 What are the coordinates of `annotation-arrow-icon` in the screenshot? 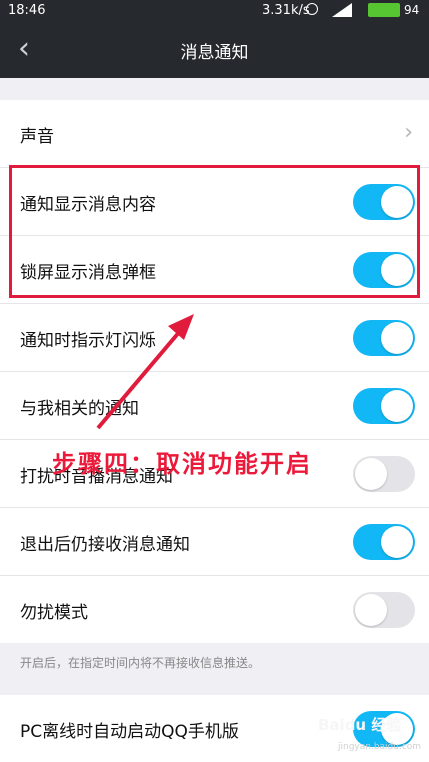 It's located at (145, 372).